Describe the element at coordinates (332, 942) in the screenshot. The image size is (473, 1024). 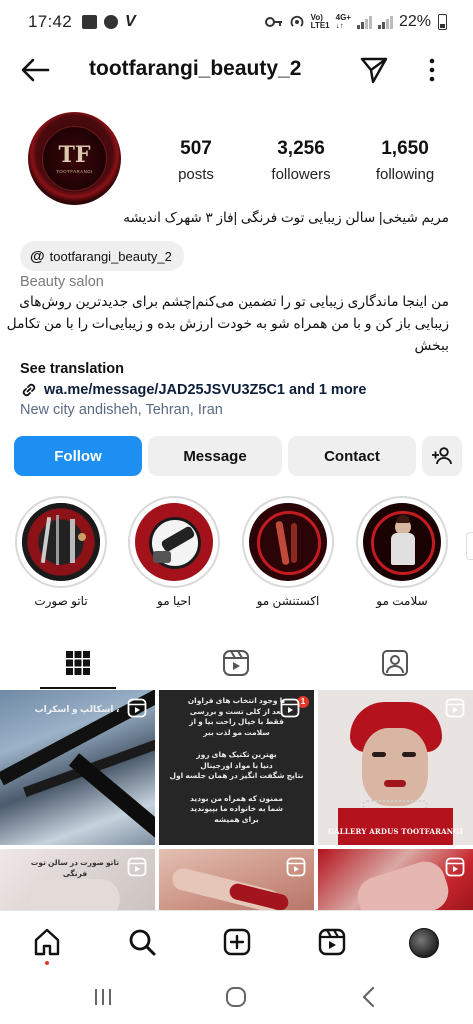
I see `reels-nav-icon` at that location.